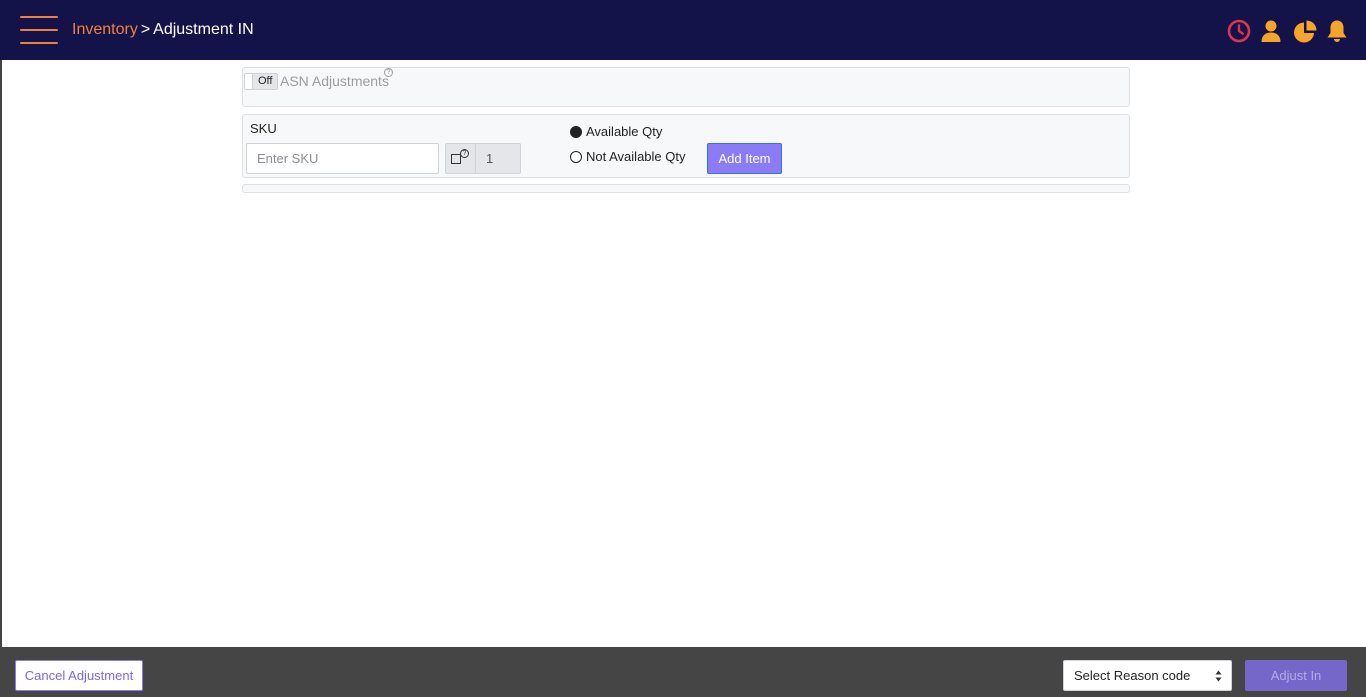 The height and width of the screenshot is (697, 1366). I want to click on breadcrumb-inventory-link: Inventory, so click(105, 29).